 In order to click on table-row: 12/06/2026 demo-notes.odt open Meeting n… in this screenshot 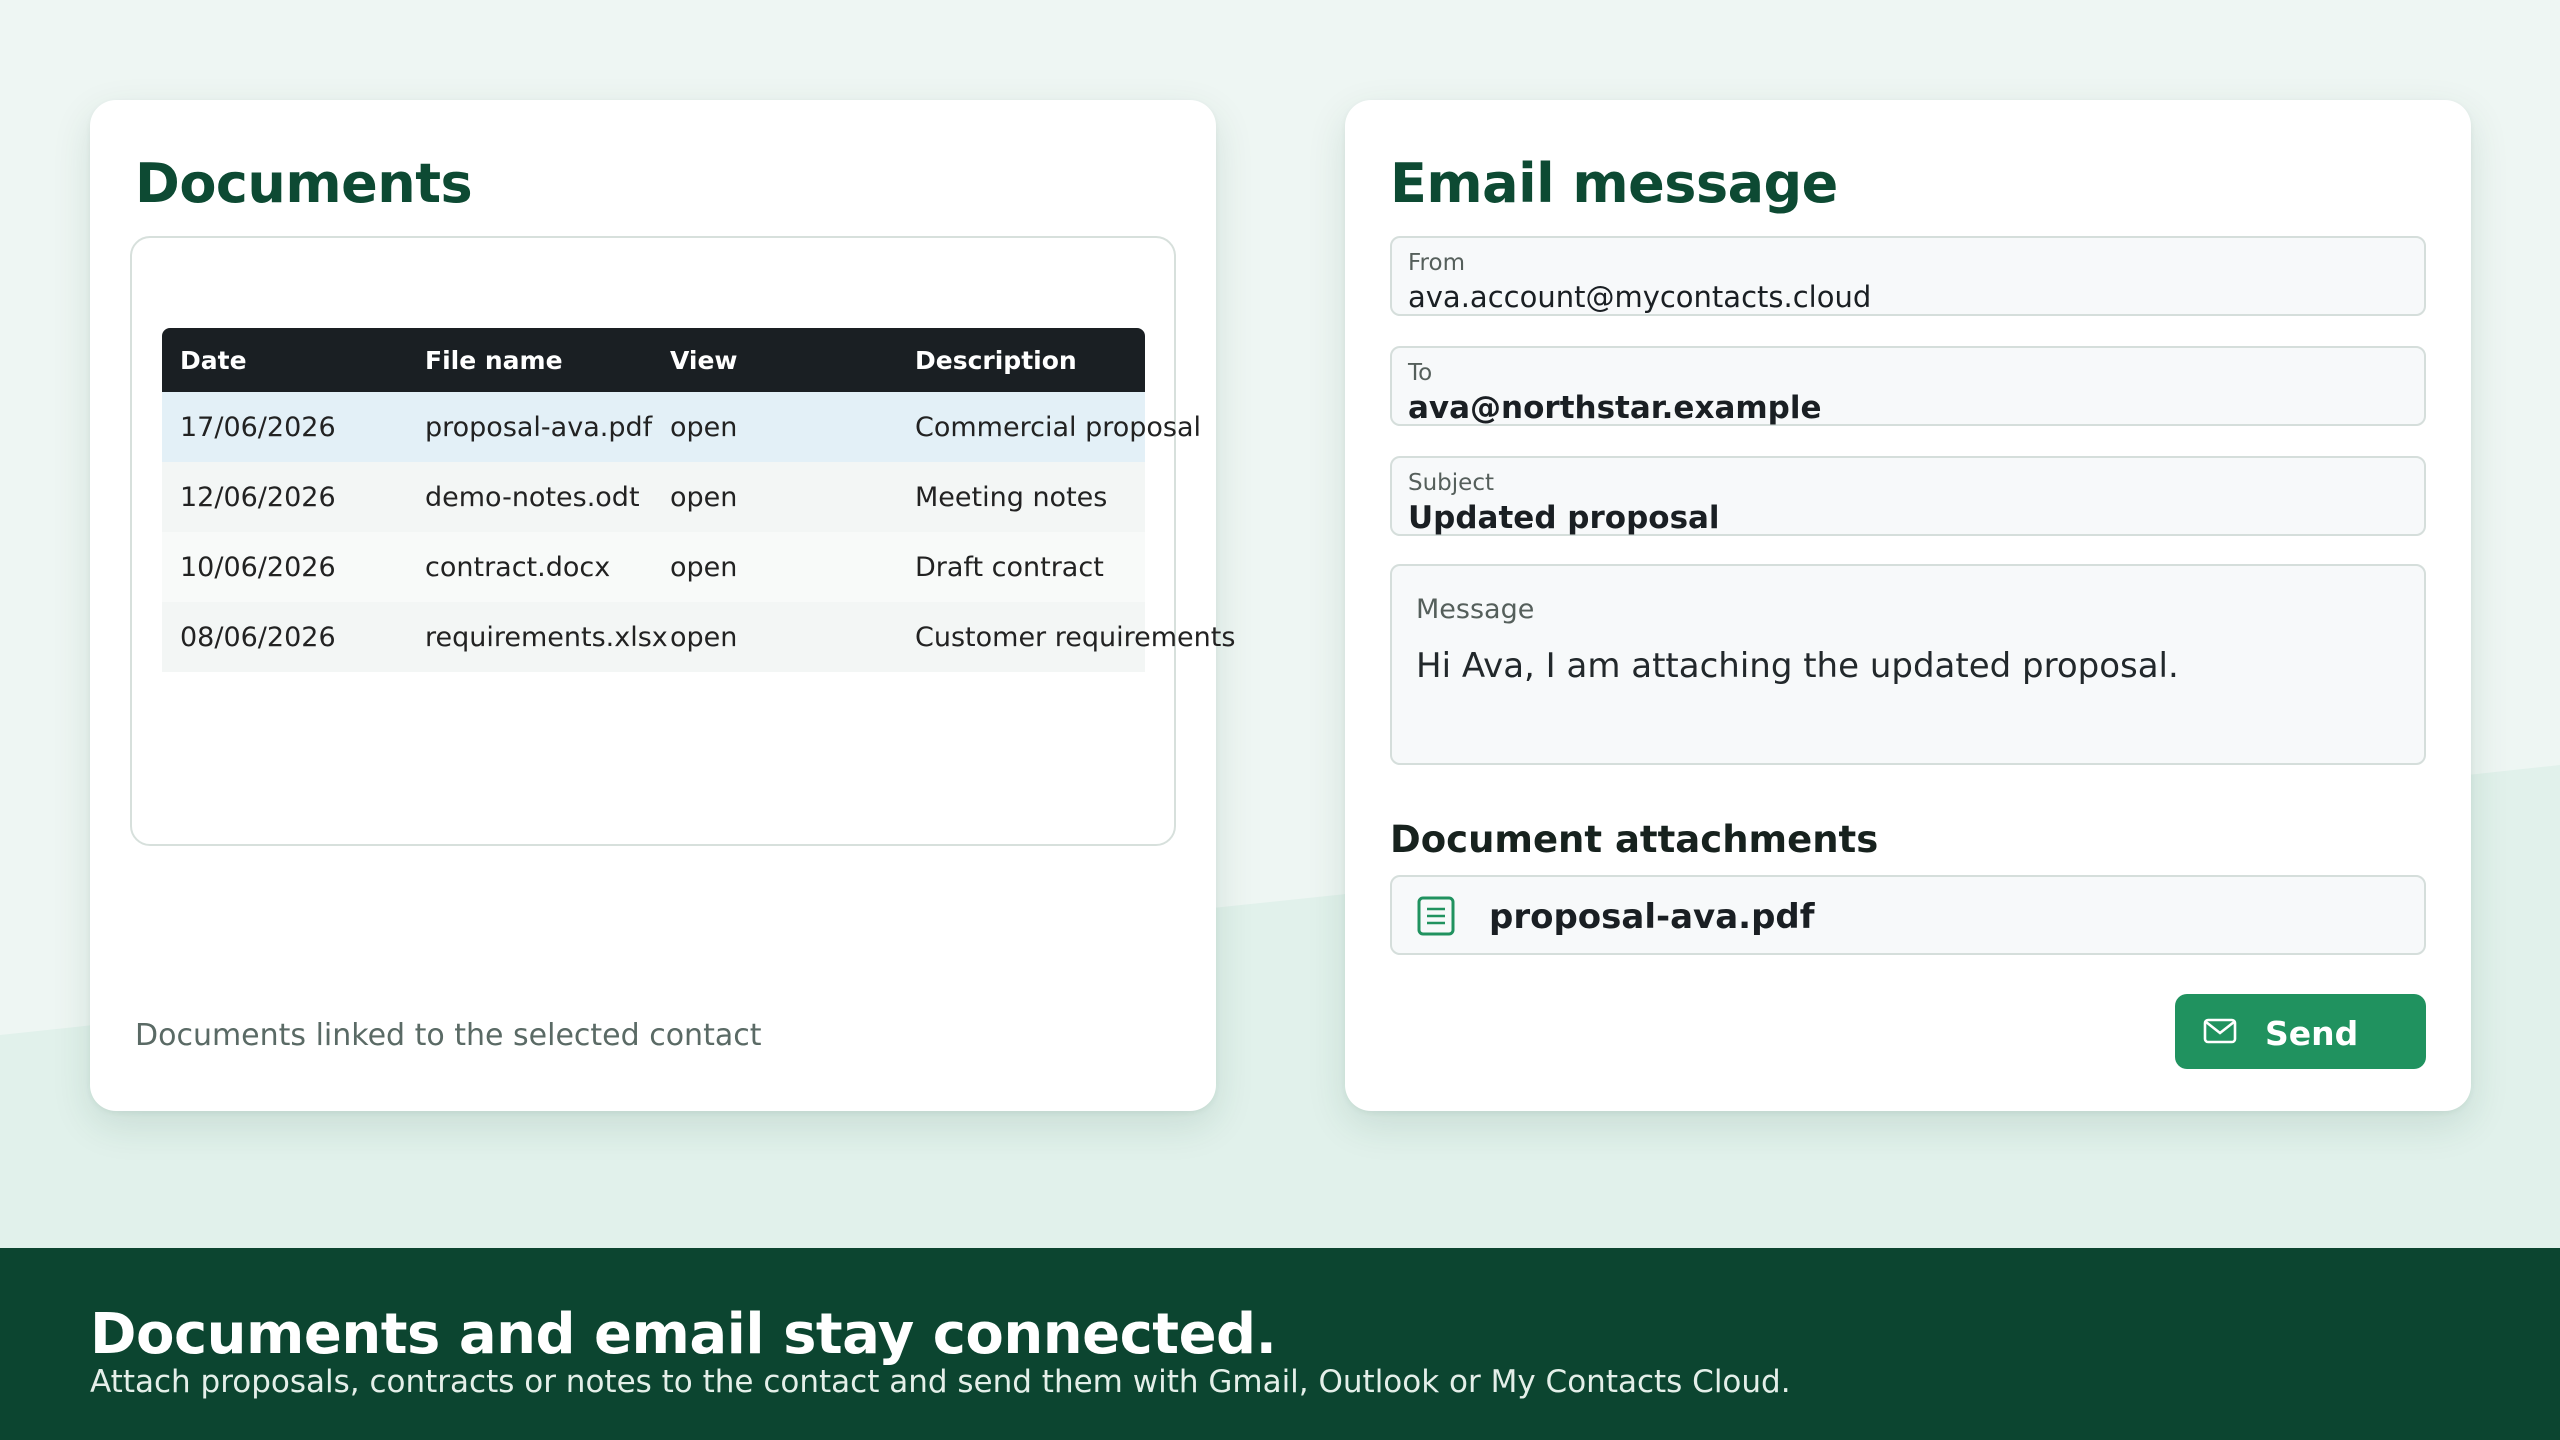, I will do `click(653, 497)`.